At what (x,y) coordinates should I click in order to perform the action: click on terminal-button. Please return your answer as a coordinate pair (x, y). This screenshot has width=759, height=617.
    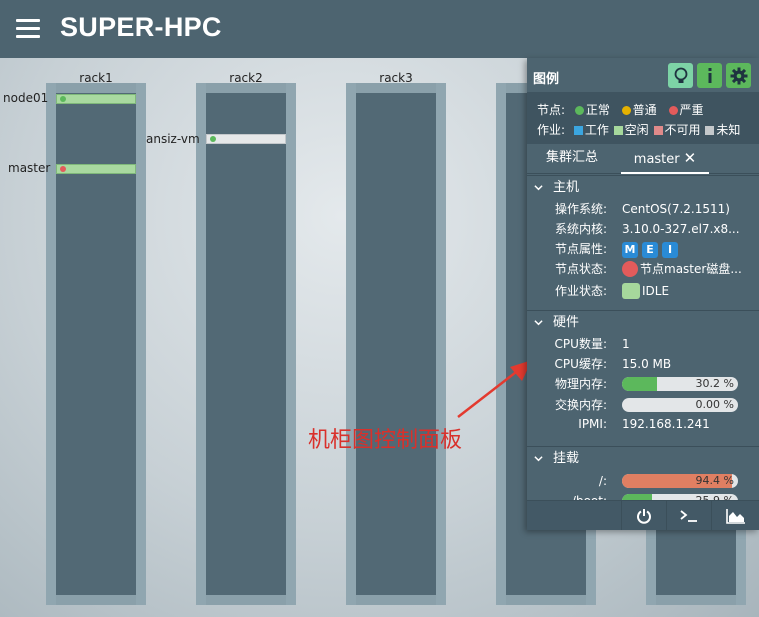
    Looking at the image, I should click on (688, 515).